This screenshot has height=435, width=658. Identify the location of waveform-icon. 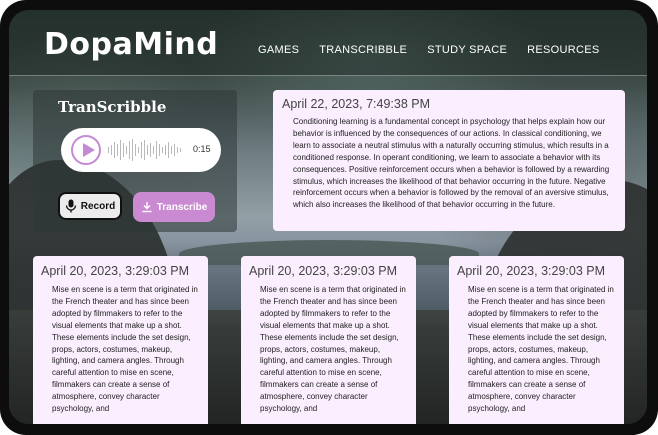
(148, 150).